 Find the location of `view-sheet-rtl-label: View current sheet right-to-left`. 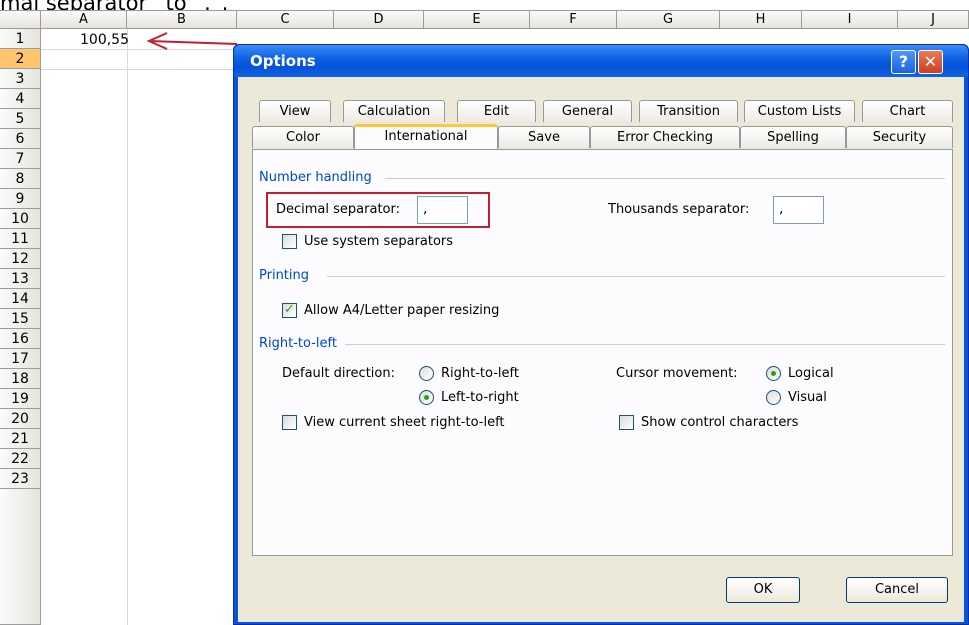

view-sheet-rtl-label: View current sheet right-to-left is located at coordinates (404, 422).